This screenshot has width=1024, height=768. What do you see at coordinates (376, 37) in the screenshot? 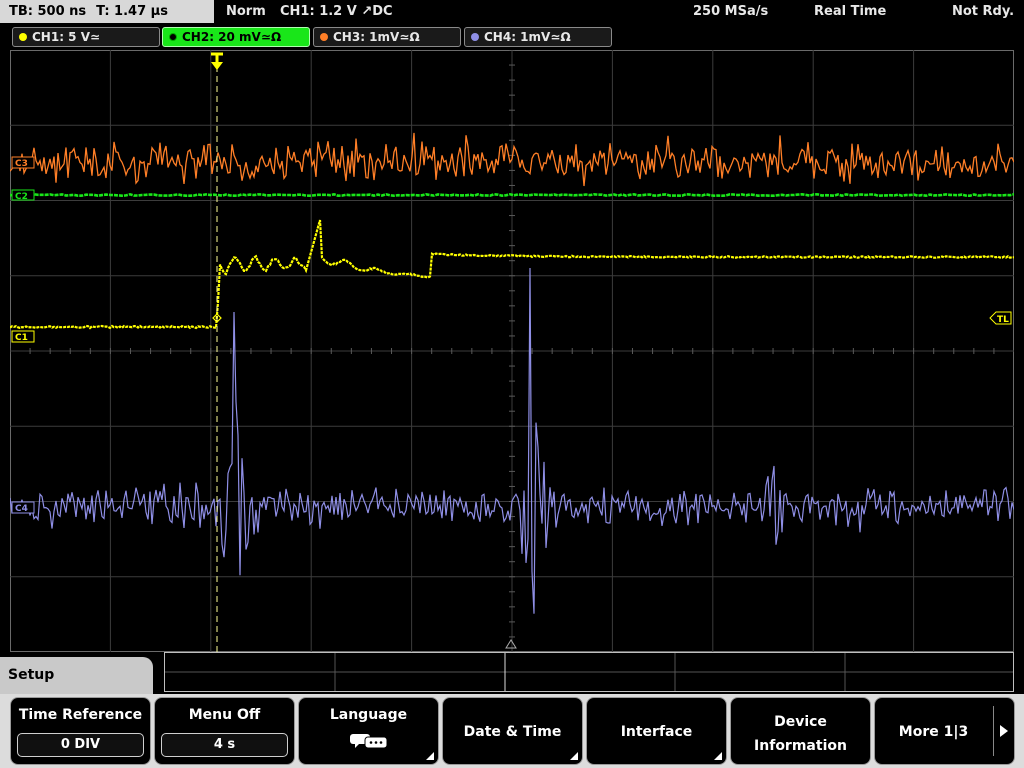
I see `ch3-label: CH3: 1mV≃Ω` at bounding box center [376, 37].